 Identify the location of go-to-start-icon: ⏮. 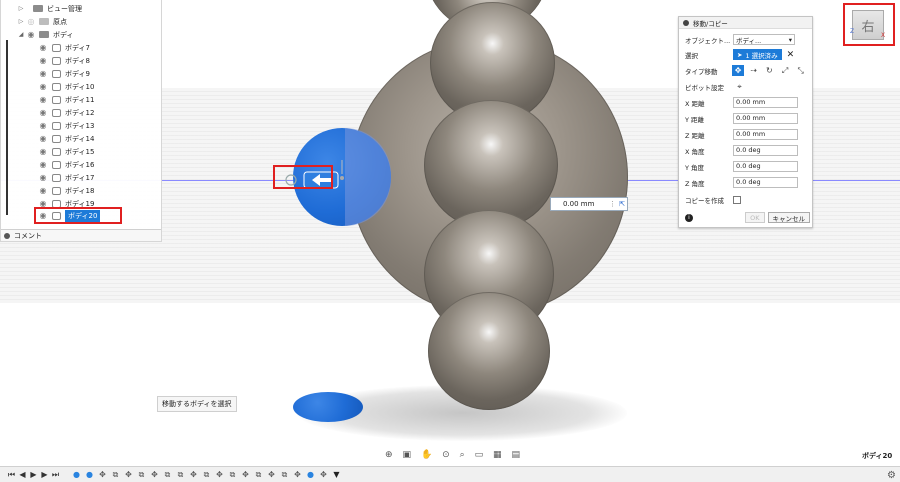
(11, 475).